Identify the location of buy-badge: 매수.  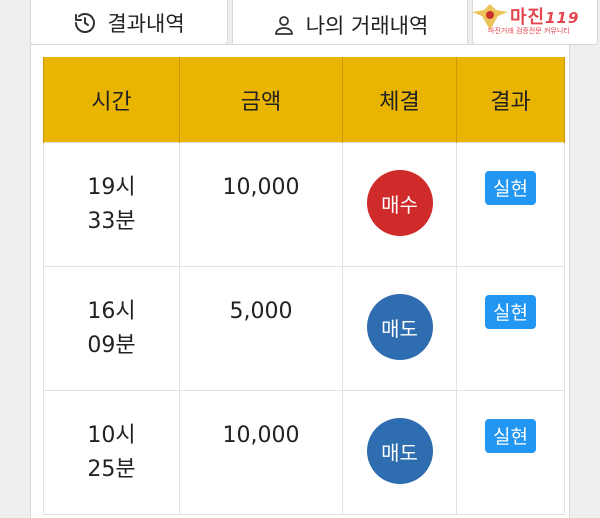
(399, 203).